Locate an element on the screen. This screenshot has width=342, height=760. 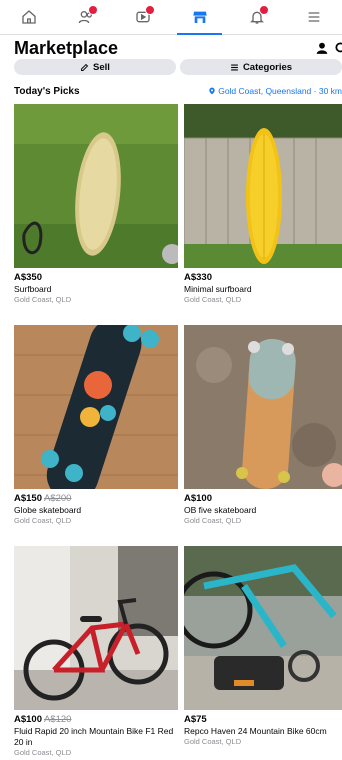
listing-photo-fluid-rapid-bike is located at coordinates (96, 628).